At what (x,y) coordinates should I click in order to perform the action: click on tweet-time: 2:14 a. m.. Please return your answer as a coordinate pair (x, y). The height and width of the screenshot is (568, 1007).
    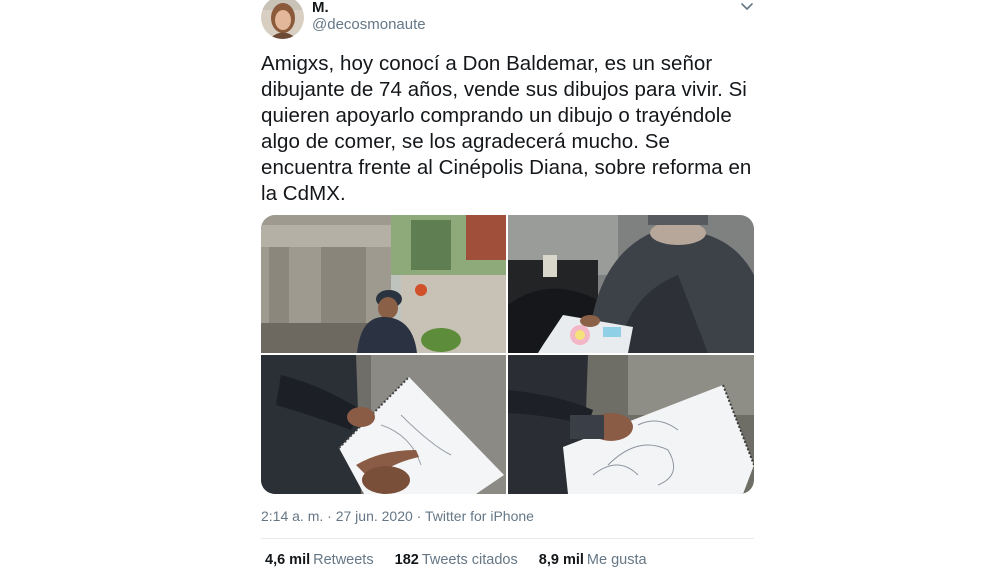
    Looking at the image, I should click on (292, 516).